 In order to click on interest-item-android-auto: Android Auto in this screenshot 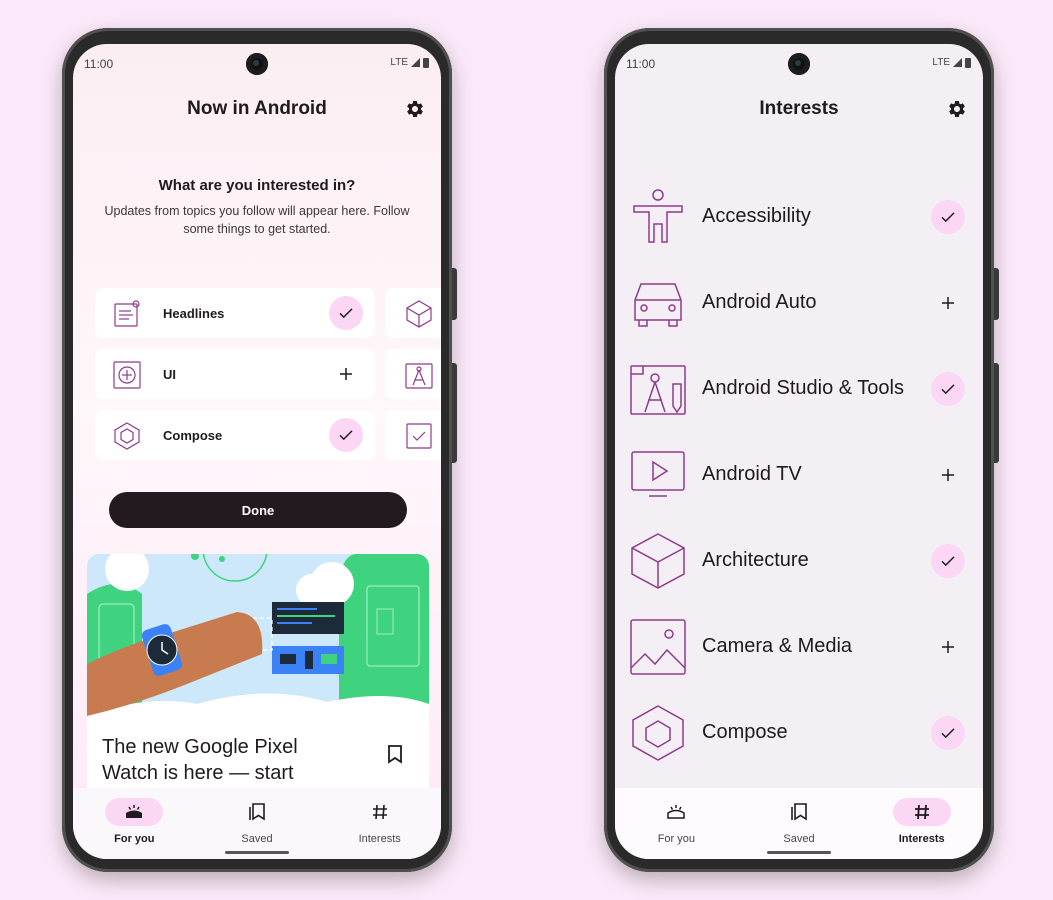, I will do `click(799, 303)`.